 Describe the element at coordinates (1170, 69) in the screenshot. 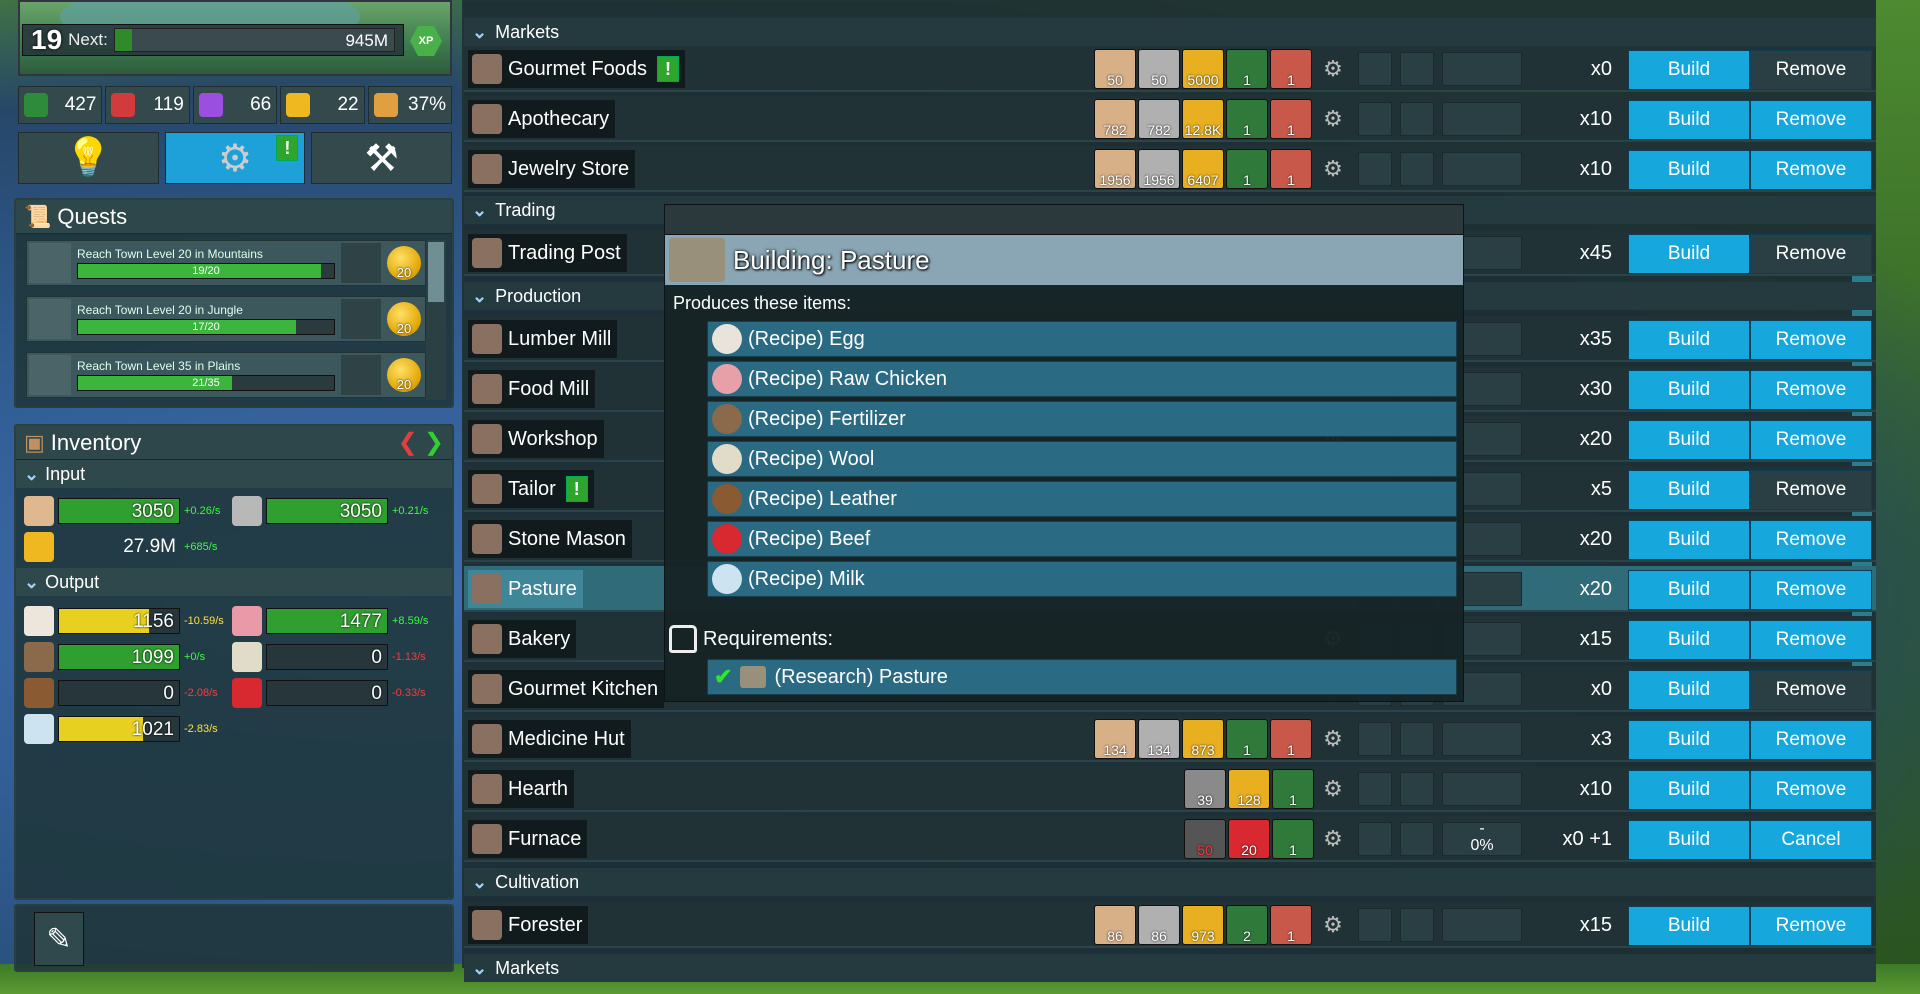

I see `building-row-gourmet-foods: Gourmet Foods! 50 50 5000 1 1 ⚙ x0 Build Remove` at that location.